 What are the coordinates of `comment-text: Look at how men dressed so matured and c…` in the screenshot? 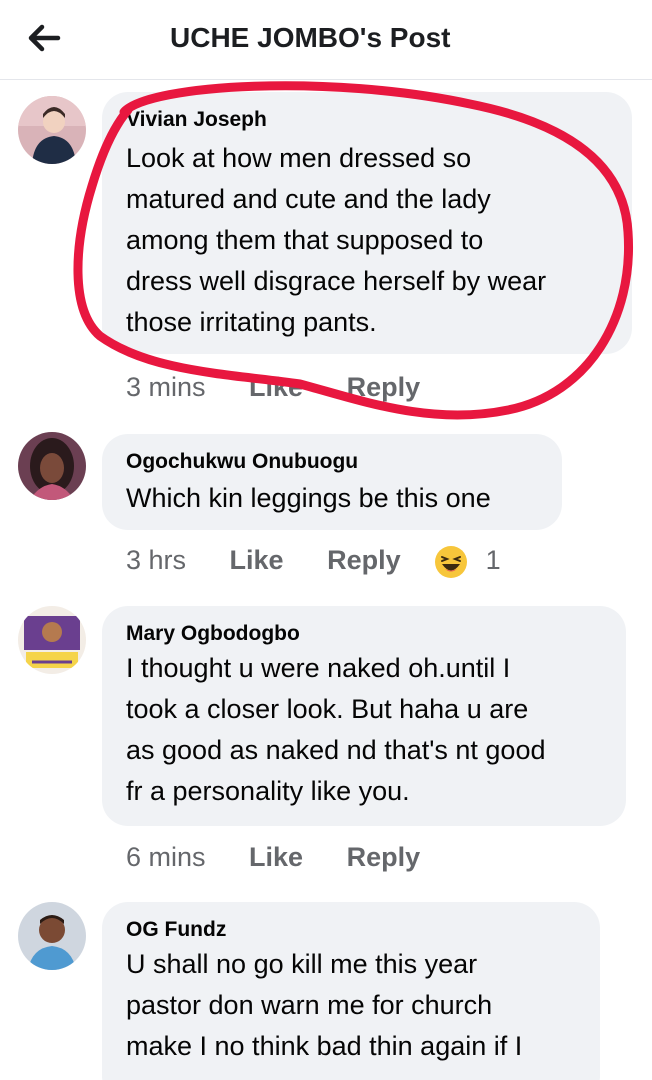 It's located at (336, 240).